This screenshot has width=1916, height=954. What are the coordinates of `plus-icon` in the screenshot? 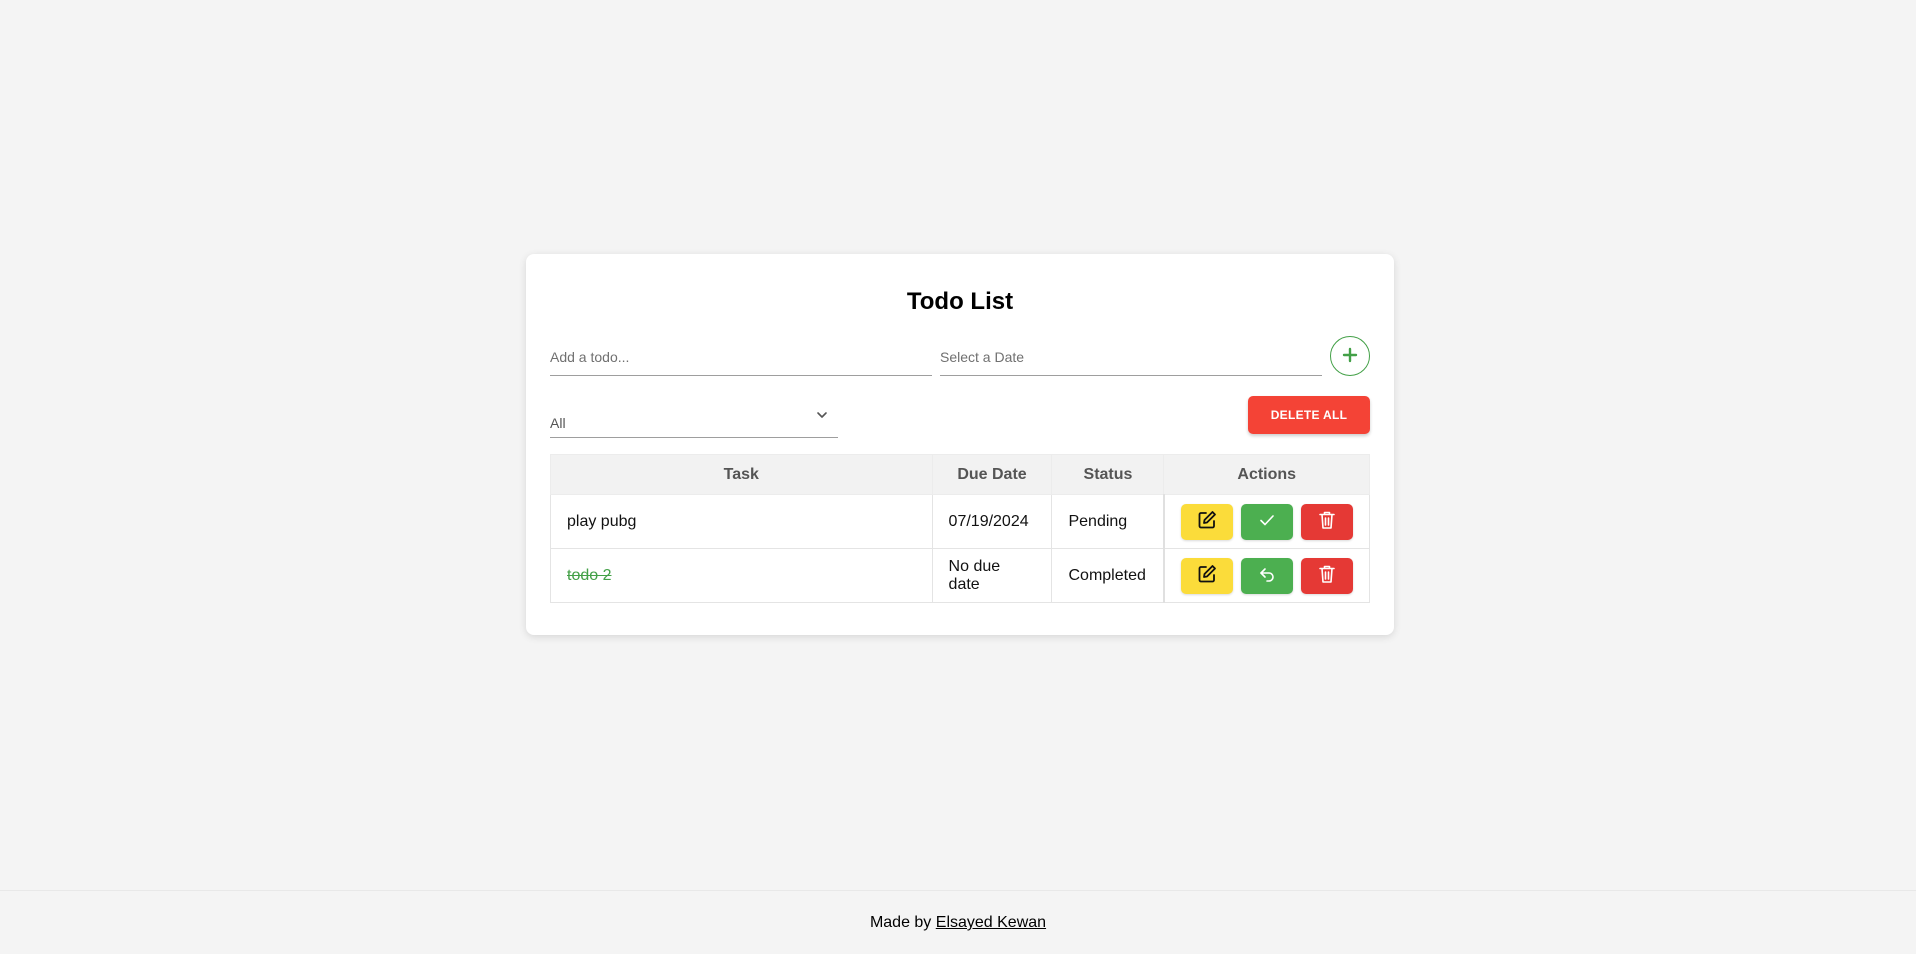 It's located at (1350, 356).